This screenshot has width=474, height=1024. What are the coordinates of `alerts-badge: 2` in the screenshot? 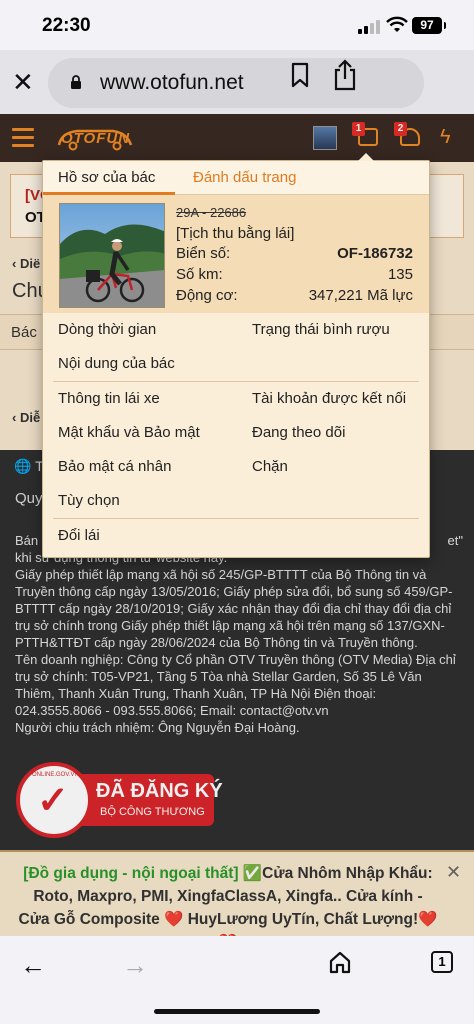 It's located at (400, 129).